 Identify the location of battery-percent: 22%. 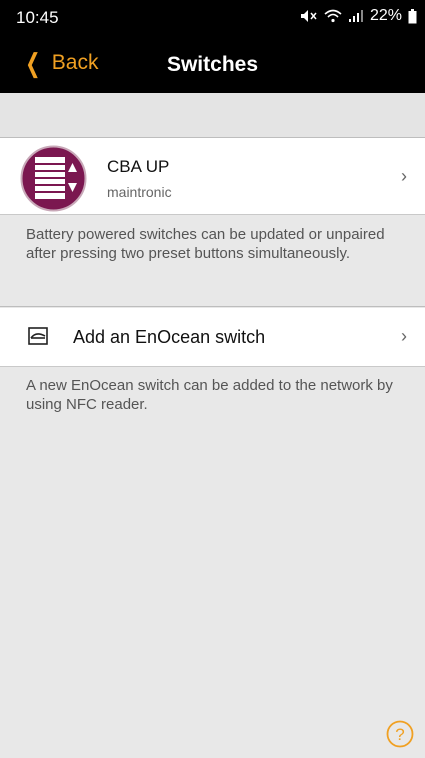
(385, 15).